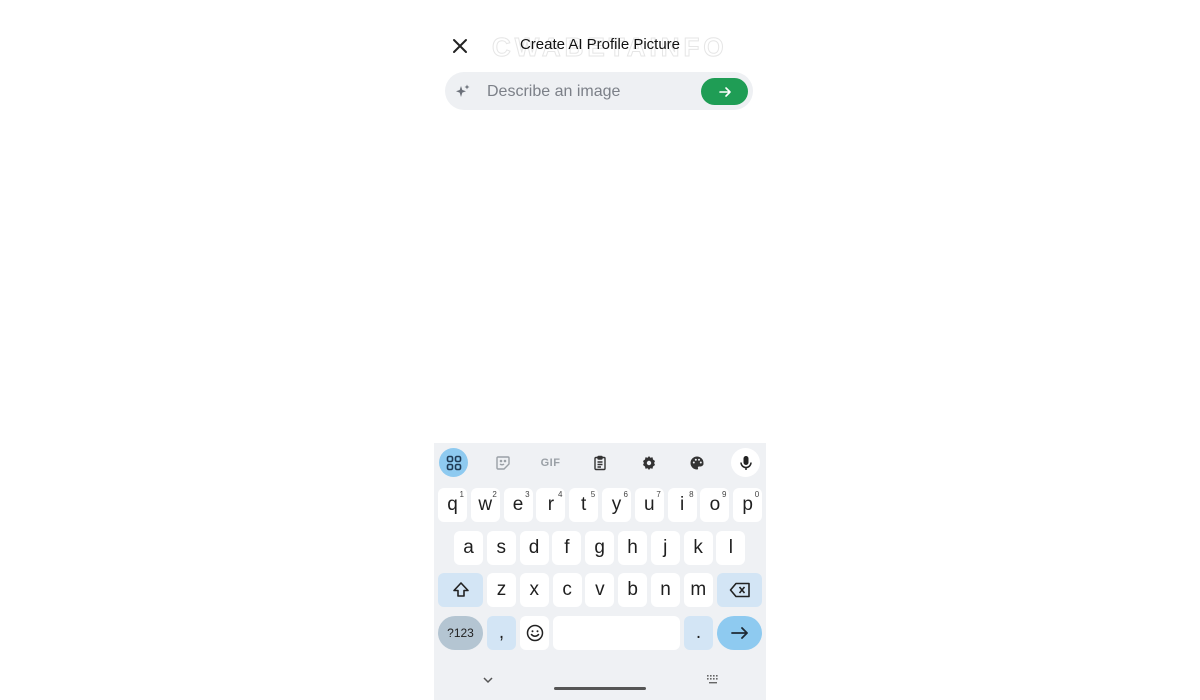 The height and width of the screenshot is (700, 1200). I want to click on key-hint: 7, so click(658, 494).